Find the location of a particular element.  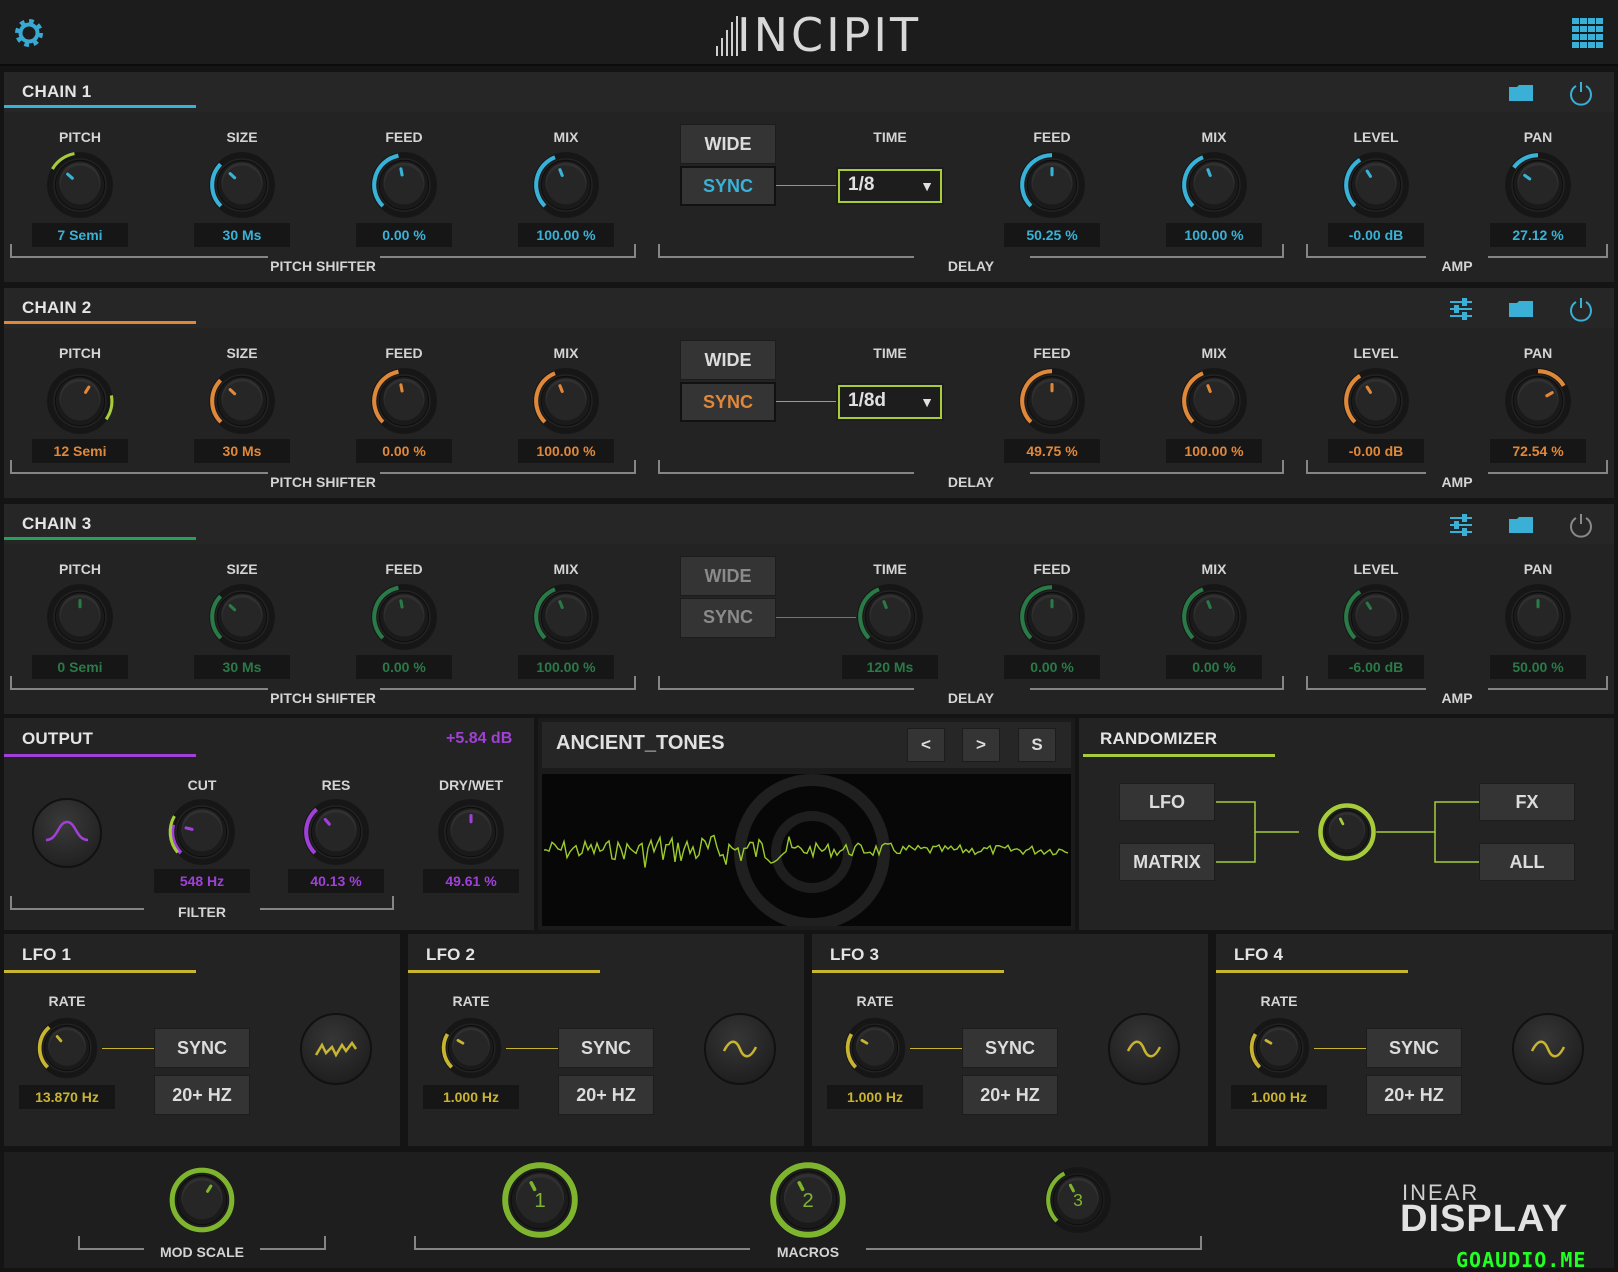

pitch-shifter-bracket-left is located at coordinates (139, 251).